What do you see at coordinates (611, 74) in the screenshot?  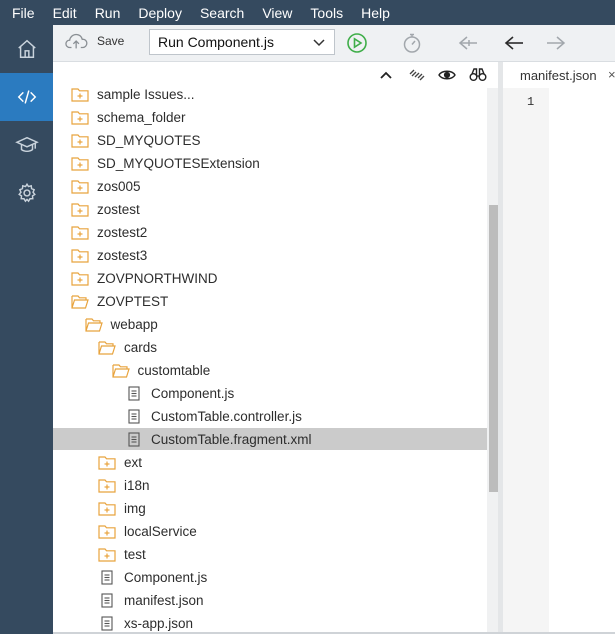 I see `close-icon: ×` at bounding box center [611, 74].